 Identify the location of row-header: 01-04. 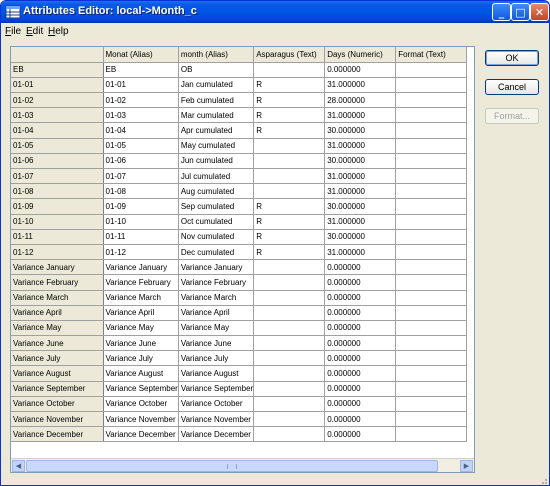
(57, 130).